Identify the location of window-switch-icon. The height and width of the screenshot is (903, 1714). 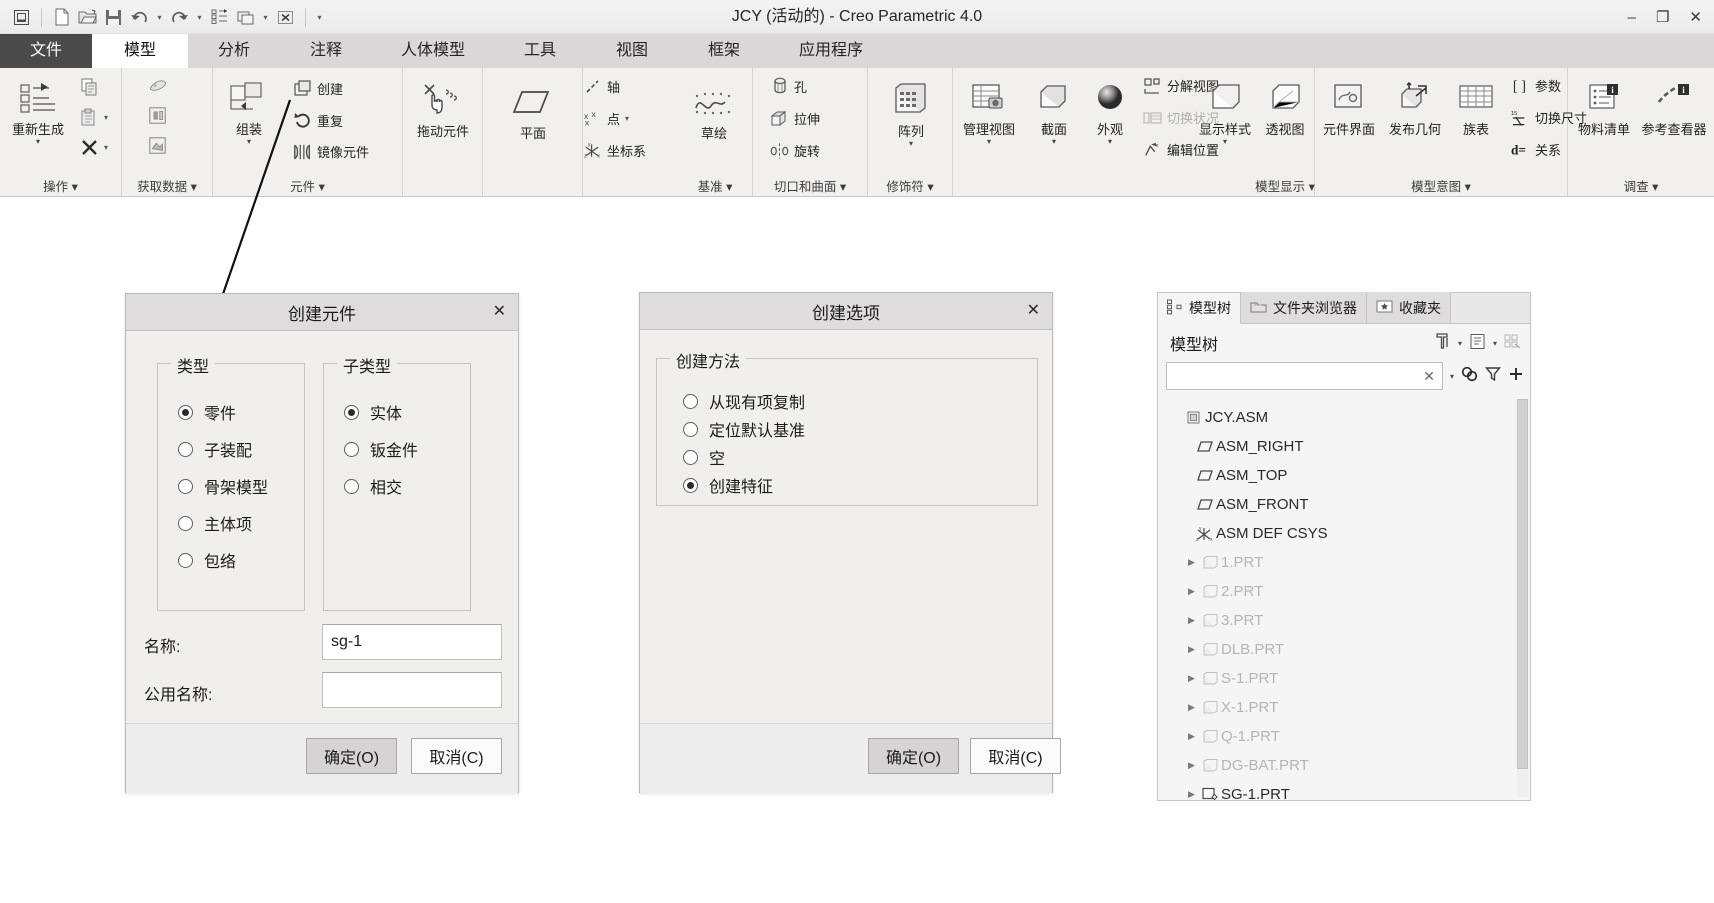
(245, 17).